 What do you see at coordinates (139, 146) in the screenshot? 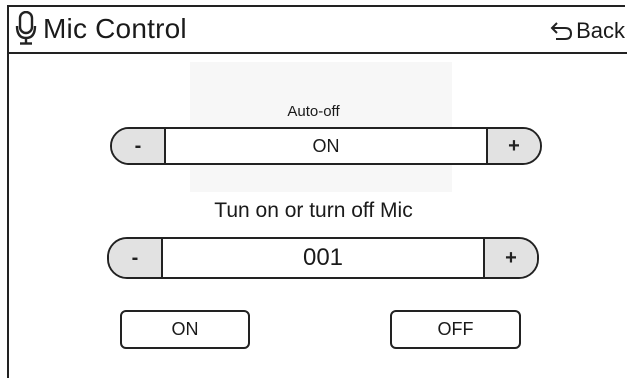
I see `auto-off-decrement-button: -` at bounding box center [139, 146].